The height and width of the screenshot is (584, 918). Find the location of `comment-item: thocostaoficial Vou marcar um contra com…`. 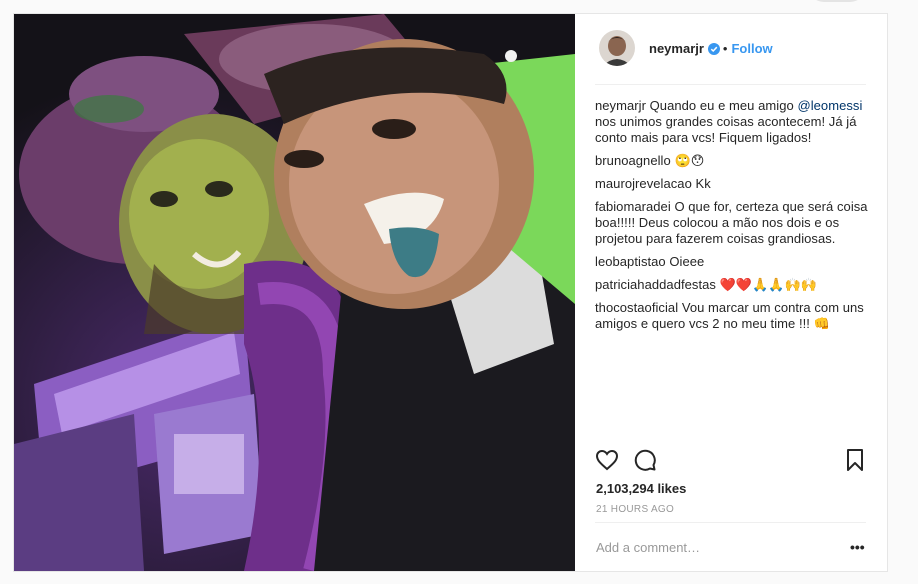

comment-item: thocostaoficial Vou marcar um contra com… is located at coordinates (732, 316).